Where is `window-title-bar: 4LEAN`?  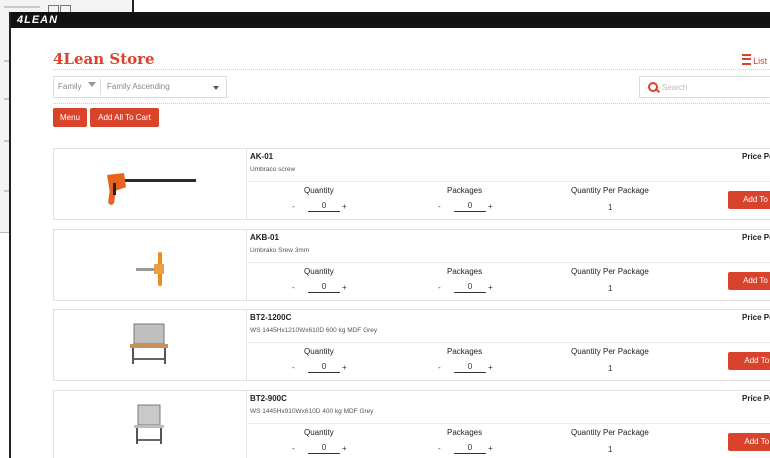
window-title-bar: 4LEAN is located at coordinates (390, 20).